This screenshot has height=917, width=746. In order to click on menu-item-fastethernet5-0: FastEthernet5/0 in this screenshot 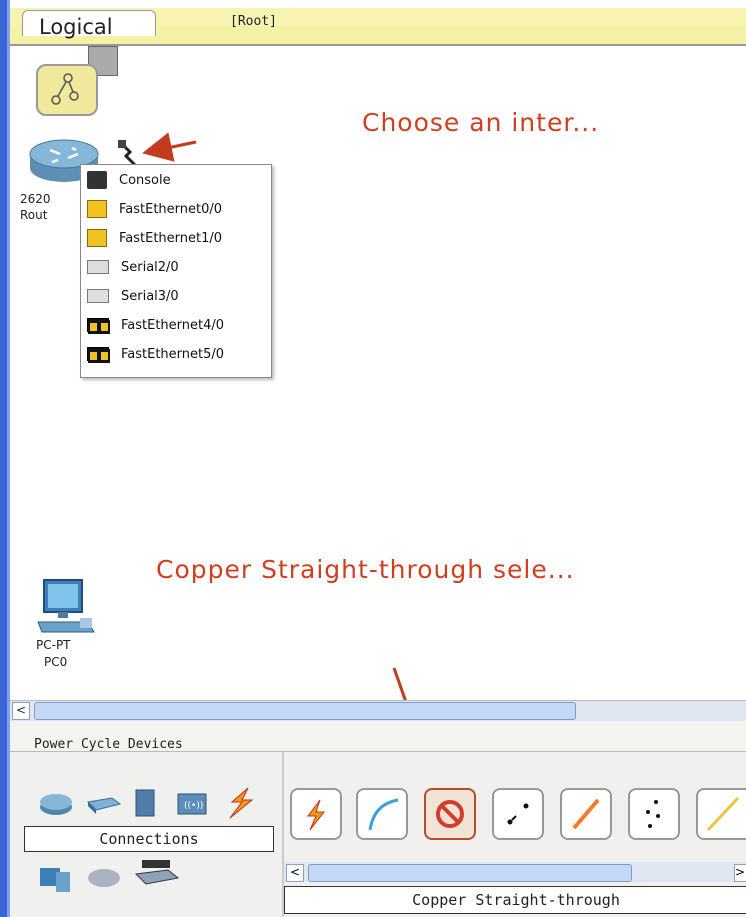, I will do `click(176, 354)`.